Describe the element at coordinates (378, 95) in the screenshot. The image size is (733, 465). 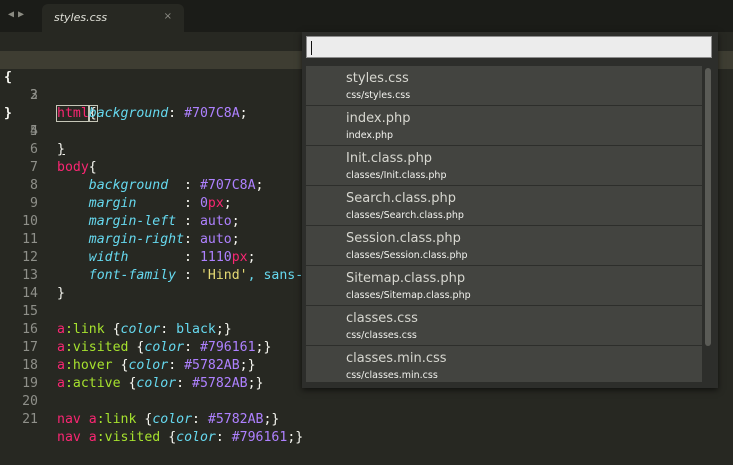
I see `result-path: css/styles.css` at that location.